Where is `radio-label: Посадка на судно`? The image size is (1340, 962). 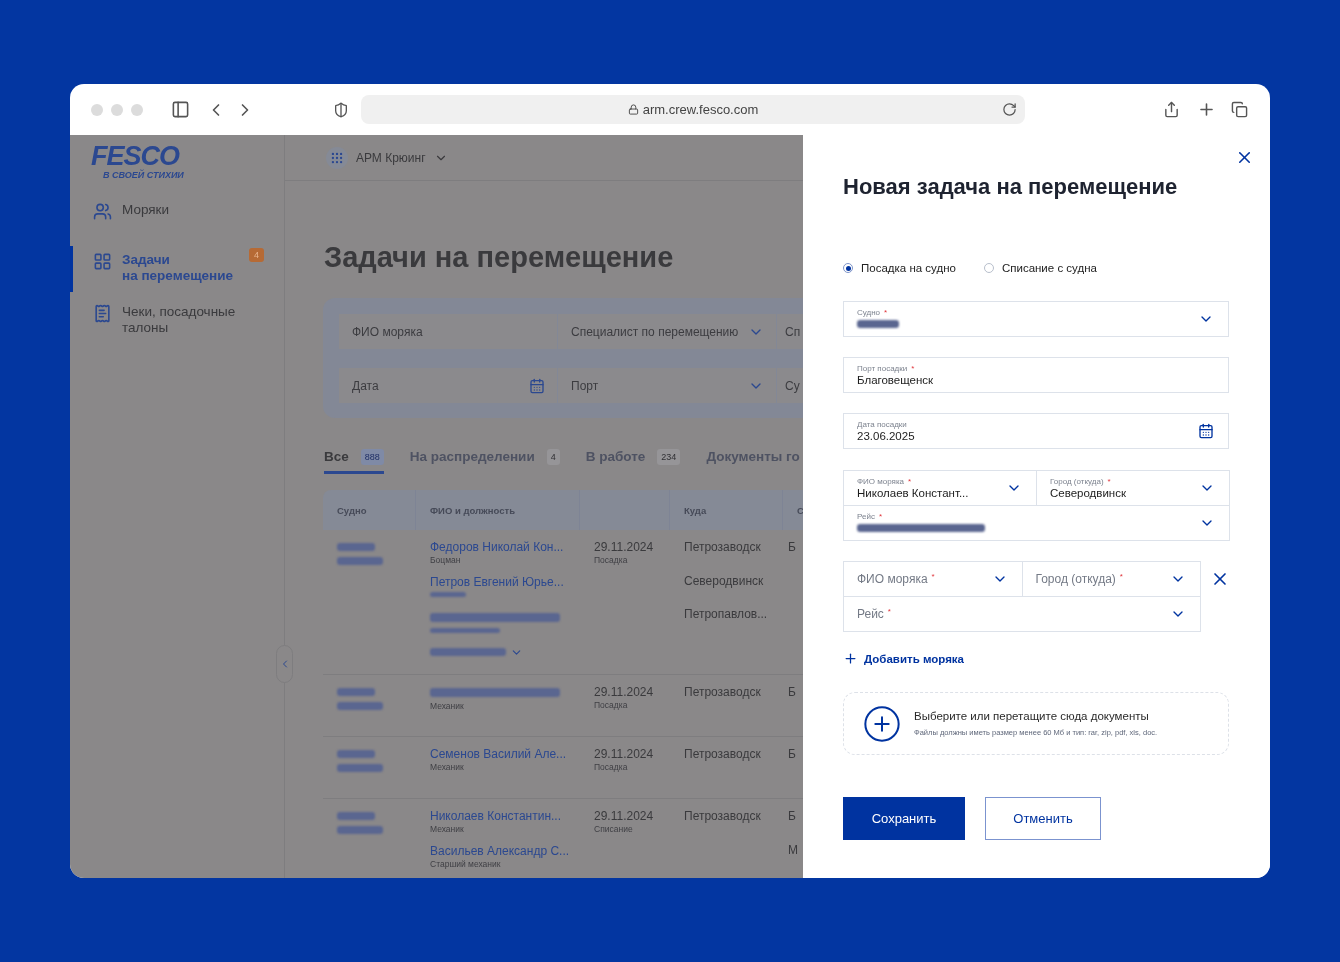
radio-label: Посадка на судно is located at coordinates (908, 268).